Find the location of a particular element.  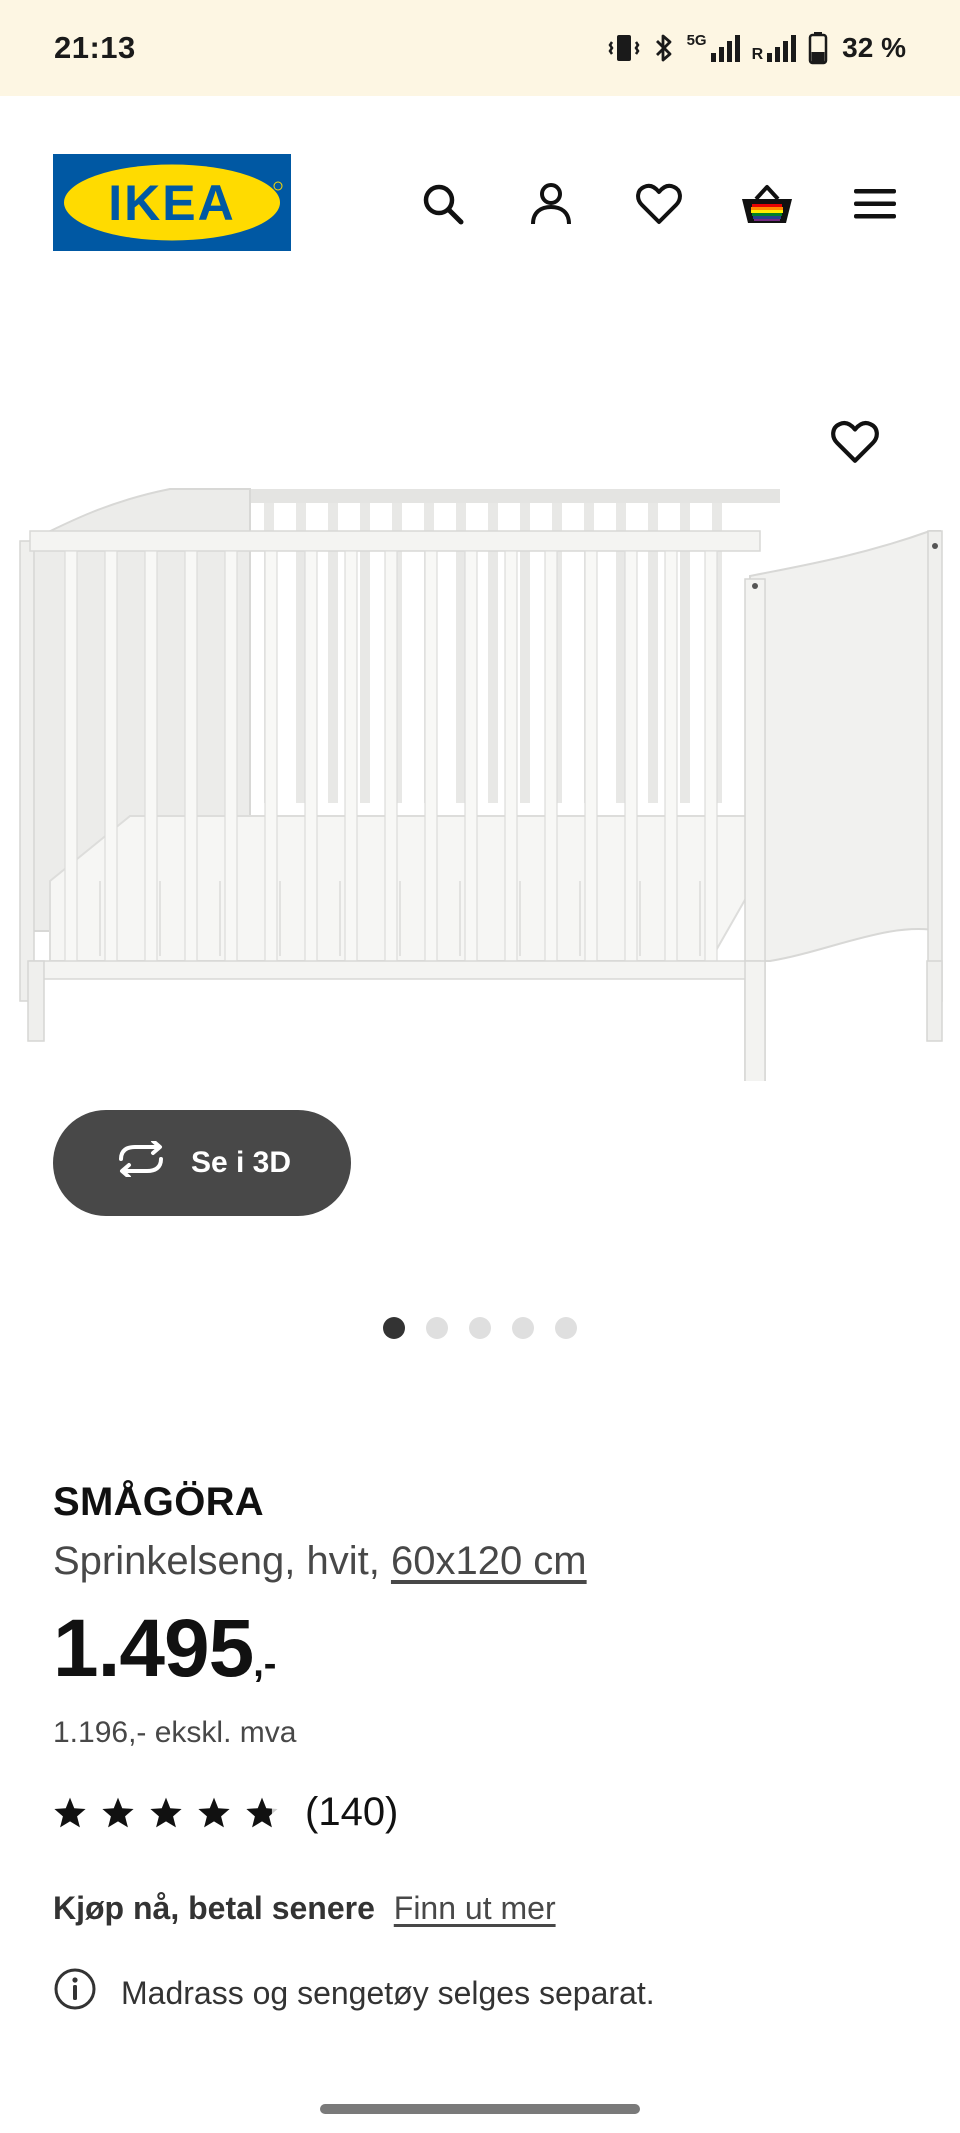

view-3d-label: Se i 3D is located at coordinates (241, 1162).